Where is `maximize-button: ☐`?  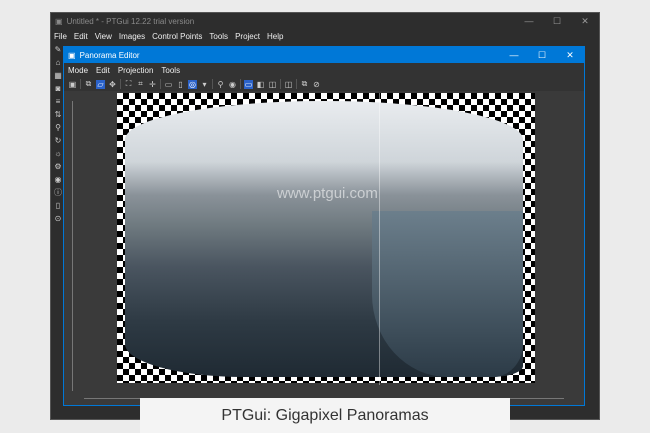 maximize-button: ☐ is located at coordinates (557, 21).